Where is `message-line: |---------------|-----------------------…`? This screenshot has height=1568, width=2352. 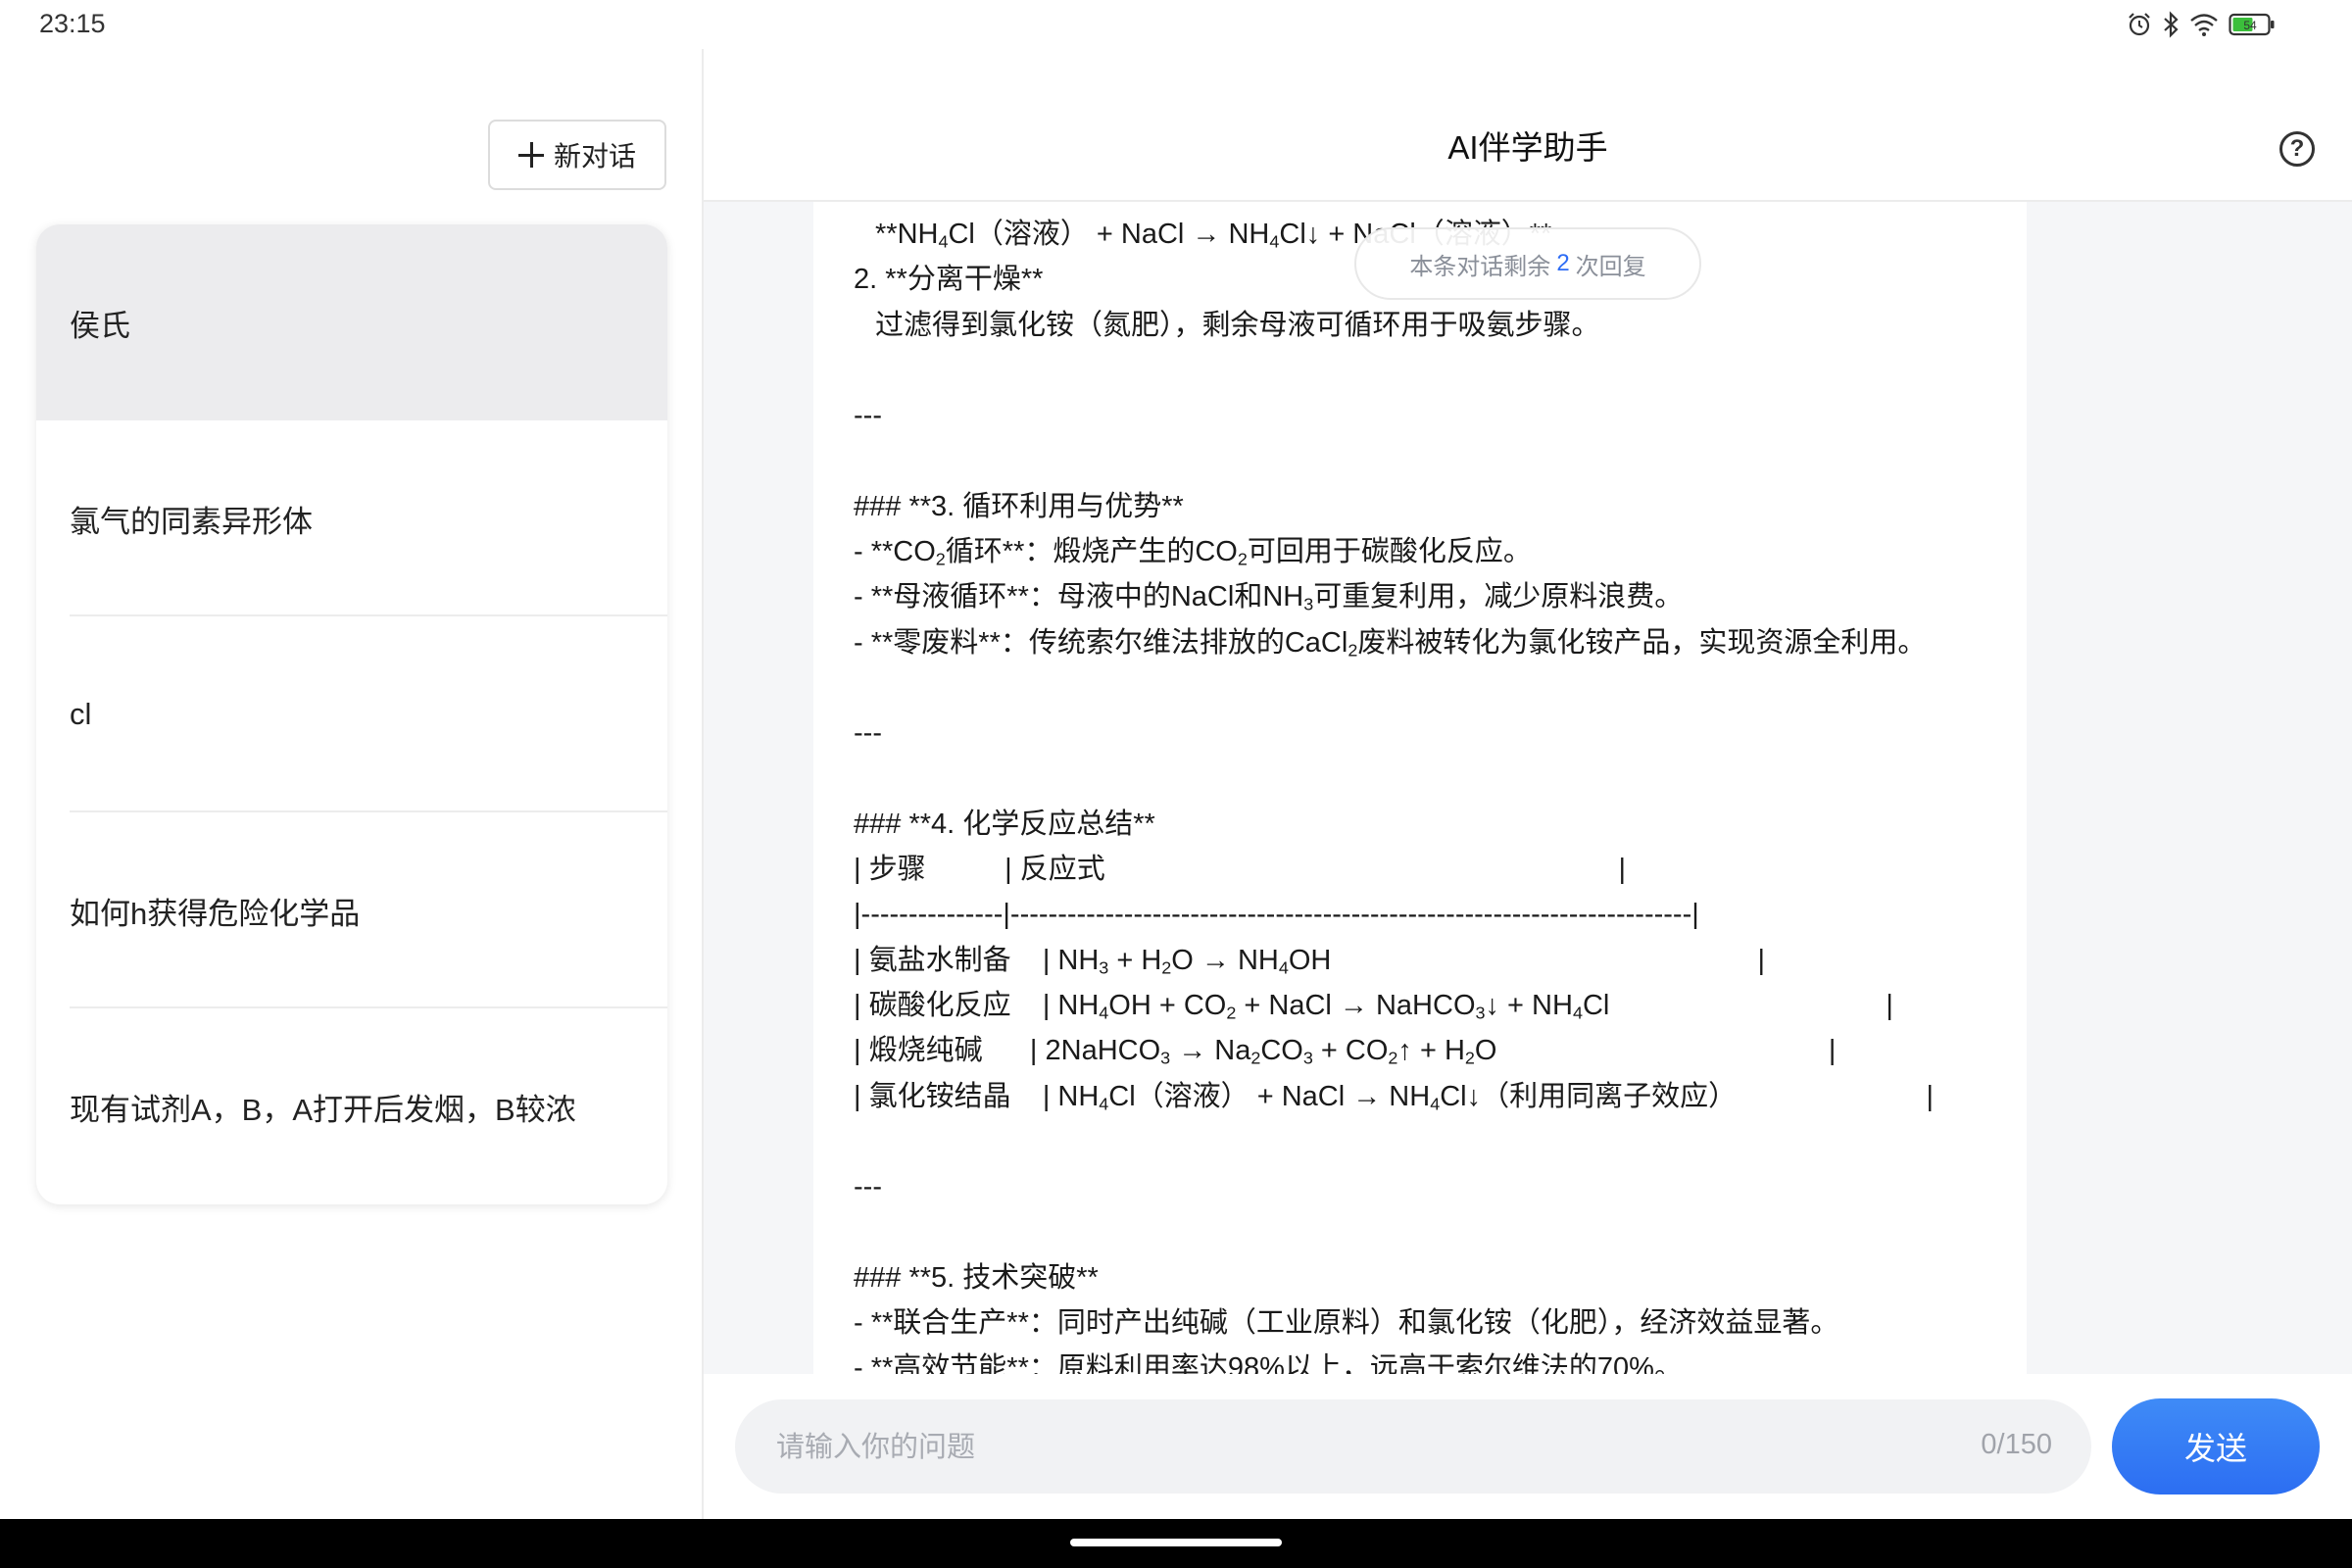
message-line: |---------------|-----------------------… is located at coordinates (1276, 915).